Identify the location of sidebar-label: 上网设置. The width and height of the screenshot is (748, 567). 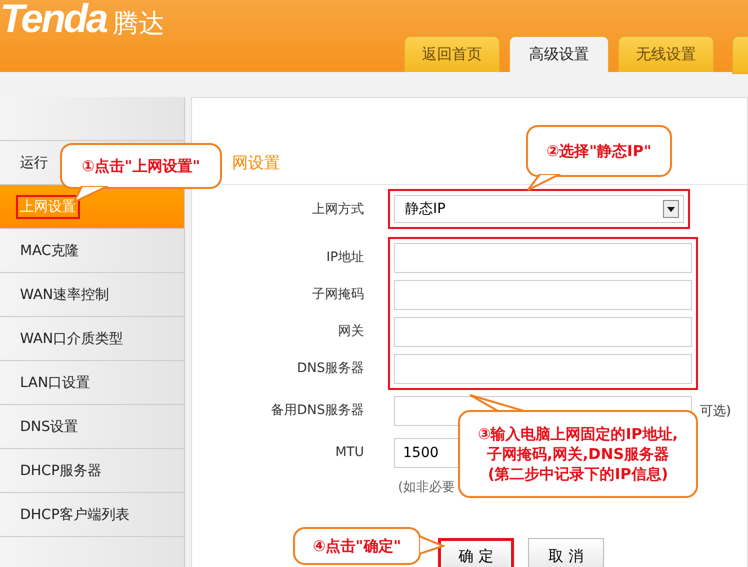
(48, 206).